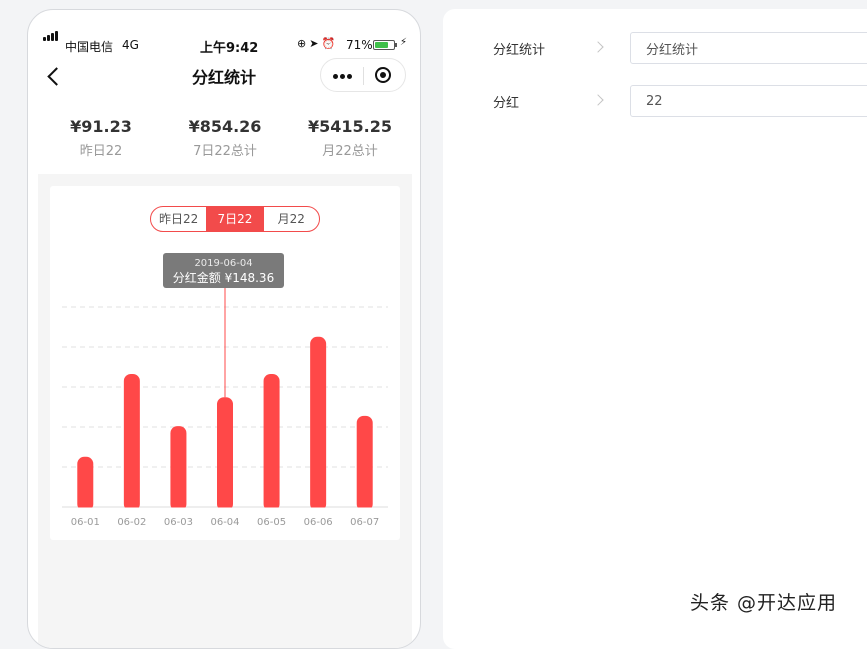 The width and height of the screenshot is (867, 649). Describe the element at coordinates (330, 43) in the screenshot. I see `alarm-icon: ⏰` at that location.